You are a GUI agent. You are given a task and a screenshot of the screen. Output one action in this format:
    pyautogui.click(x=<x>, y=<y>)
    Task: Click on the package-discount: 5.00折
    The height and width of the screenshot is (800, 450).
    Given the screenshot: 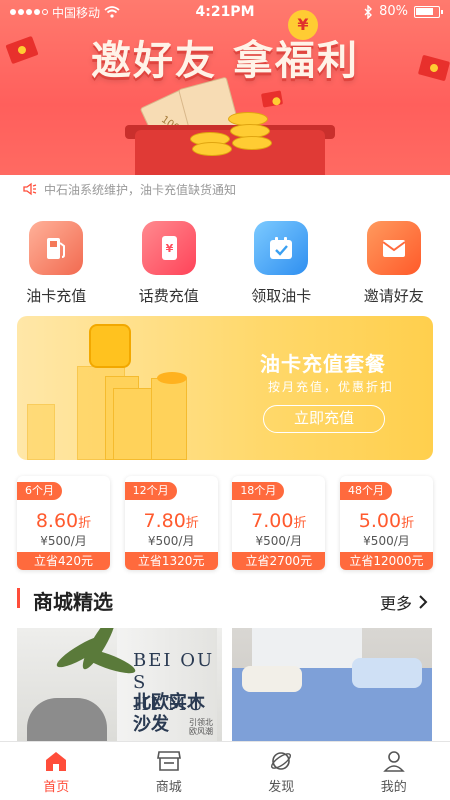 What is the action you would take?
    pyautogui.click(x=386, y=521)
    